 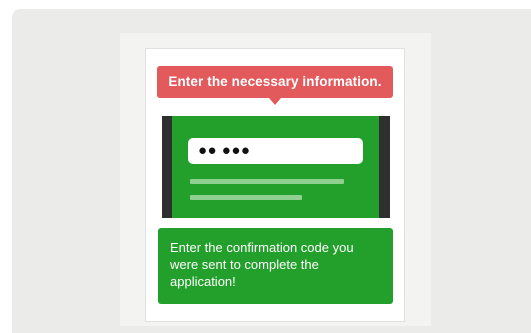 What do you see at coordinates (275, 151) in the screenshot?
I see `confirmation-code-field: ●● ●●●` at bounding box center [275, 151].